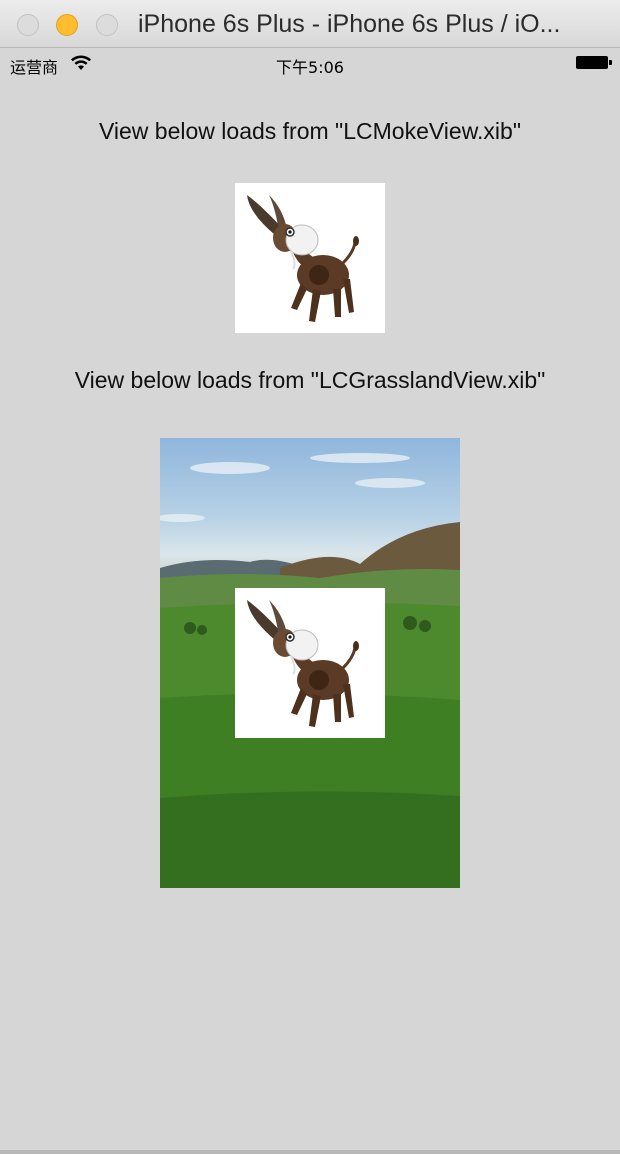 Image resolution: width=620 pixels, height=1154 pixels. I want to click on status-bar: 运营商 下午5:06, so click(310, 63).